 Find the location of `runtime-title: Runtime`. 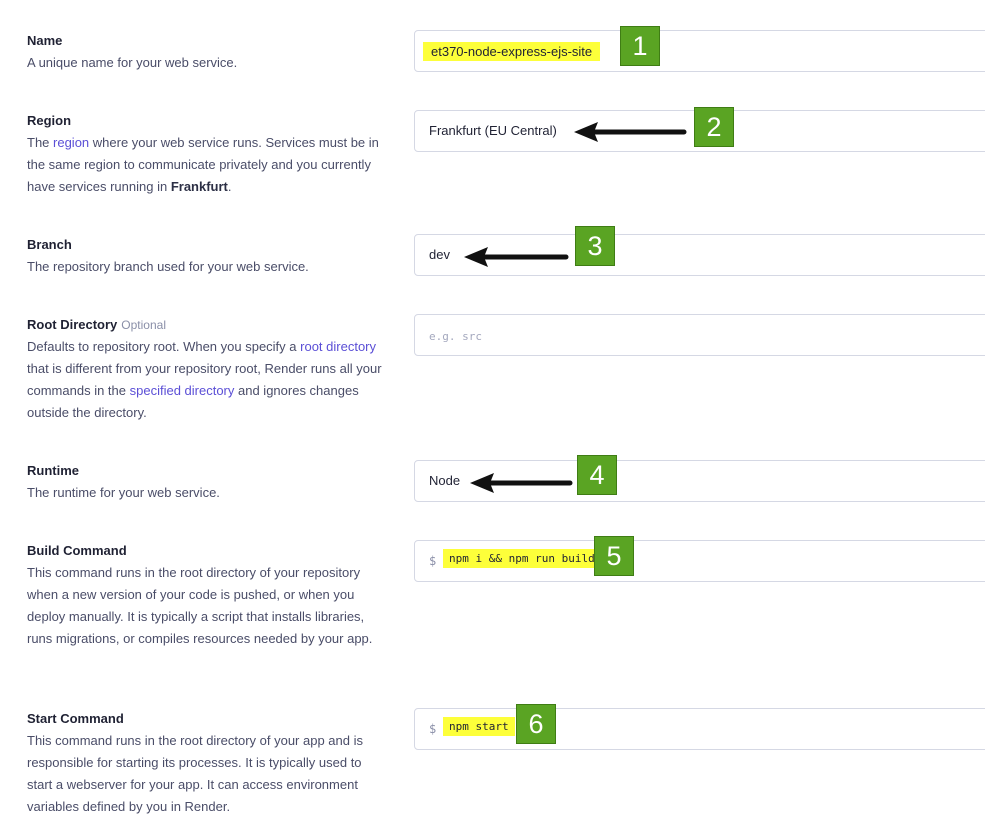

runtime-title: Runtime is located at coordinates (53, 470).